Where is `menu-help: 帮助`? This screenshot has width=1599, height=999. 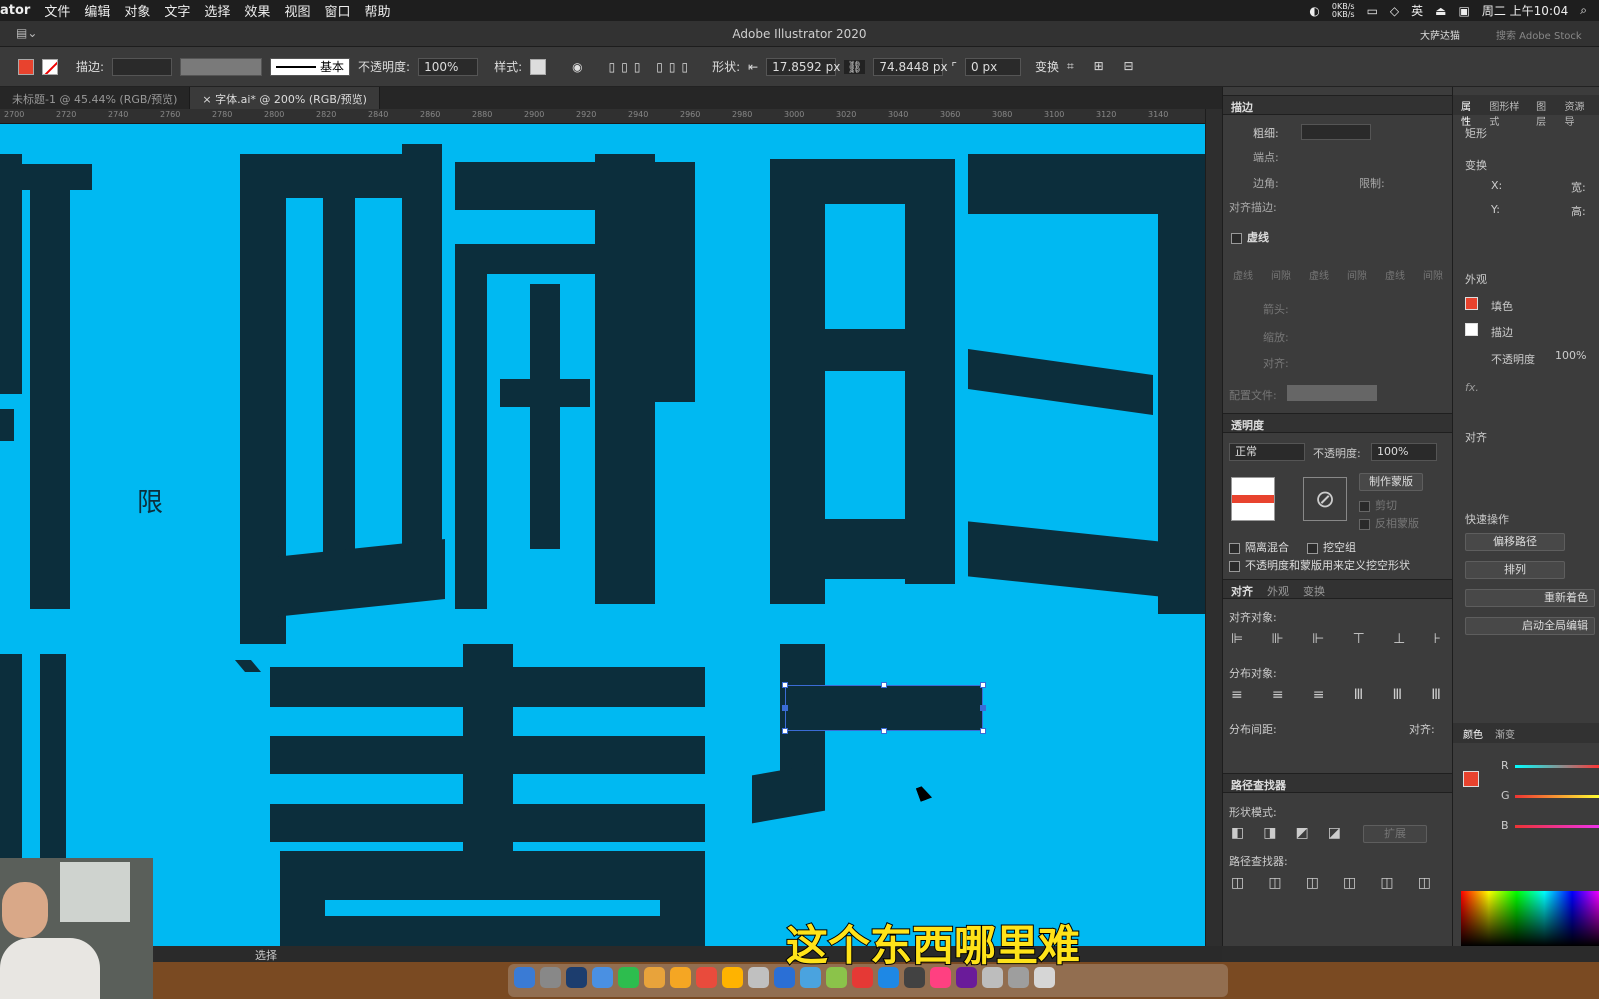 menu-help: 帮助 is located at coordinates (377, 10).